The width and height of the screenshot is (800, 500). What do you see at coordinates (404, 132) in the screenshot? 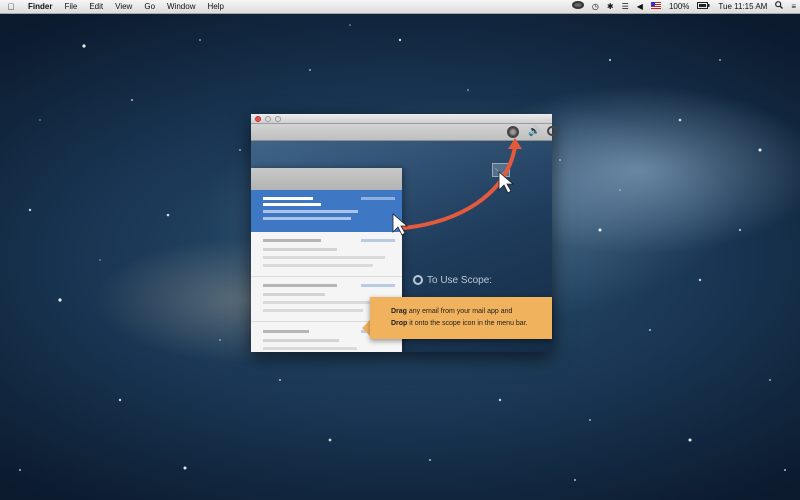
I see `illustrated-menu-bar: 🔊` at bounding box center [404, 132].